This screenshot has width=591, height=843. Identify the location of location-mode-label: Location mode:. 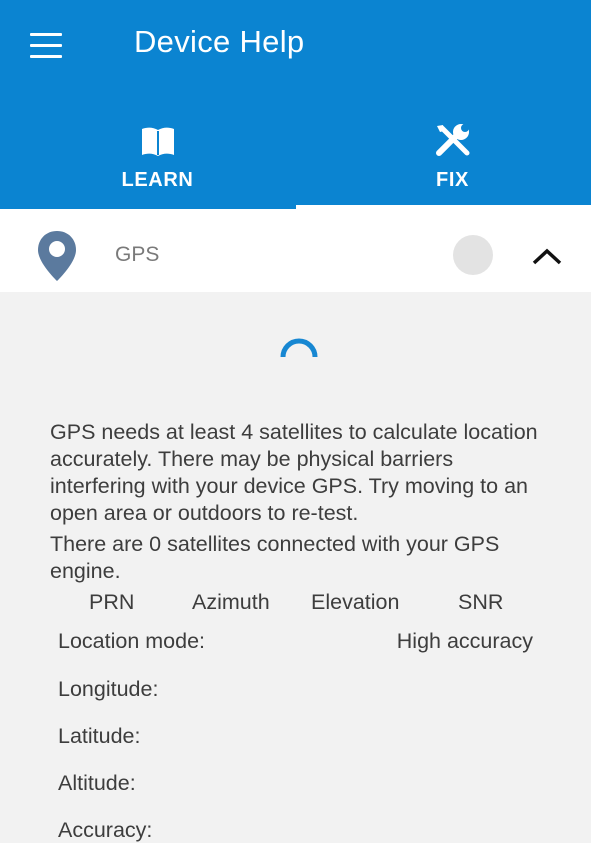
(132, 641).